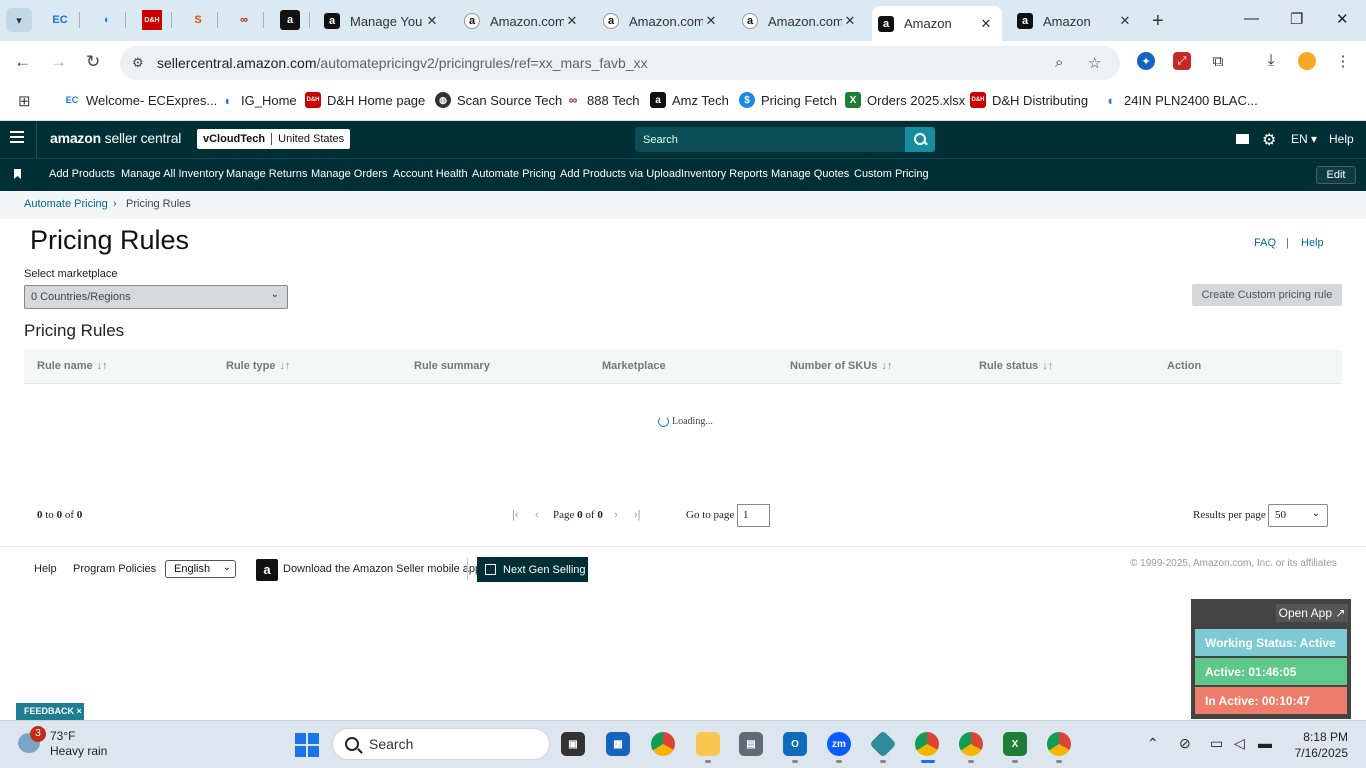 This screenshot has width=1366, height=768. What do you see at coordinates (537, 515) in the screenshot?
I see `prev-page-icon: ‹` at bounding box center [537, 515].